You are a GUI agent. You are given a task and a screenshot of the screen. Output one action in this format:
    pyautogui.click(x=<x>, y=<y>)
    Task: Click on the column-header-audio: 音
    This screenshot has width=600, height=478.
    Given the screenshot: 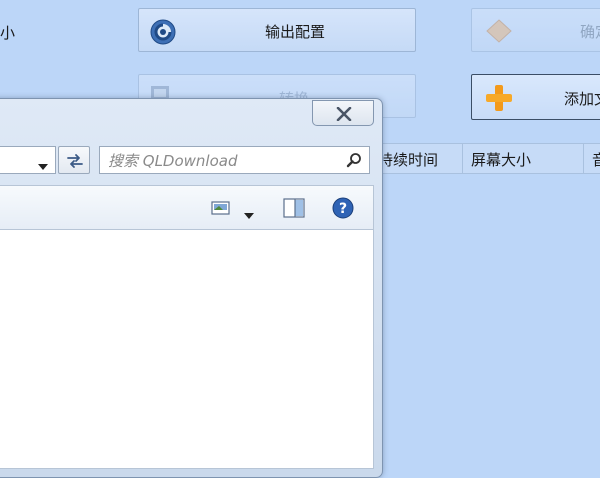 What is the action you would take?
    pyautogui.click(x=592, y=158)
    